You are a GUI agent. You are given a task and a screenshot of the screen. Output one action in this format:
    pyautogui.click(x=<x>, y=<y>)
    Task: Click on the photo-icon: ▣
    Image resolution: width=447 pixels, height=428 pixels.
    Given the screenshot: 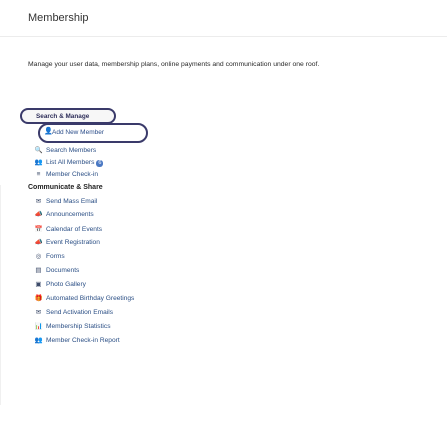 What is the action you would take?
    pyautogui.click(x=38, y=284)
    